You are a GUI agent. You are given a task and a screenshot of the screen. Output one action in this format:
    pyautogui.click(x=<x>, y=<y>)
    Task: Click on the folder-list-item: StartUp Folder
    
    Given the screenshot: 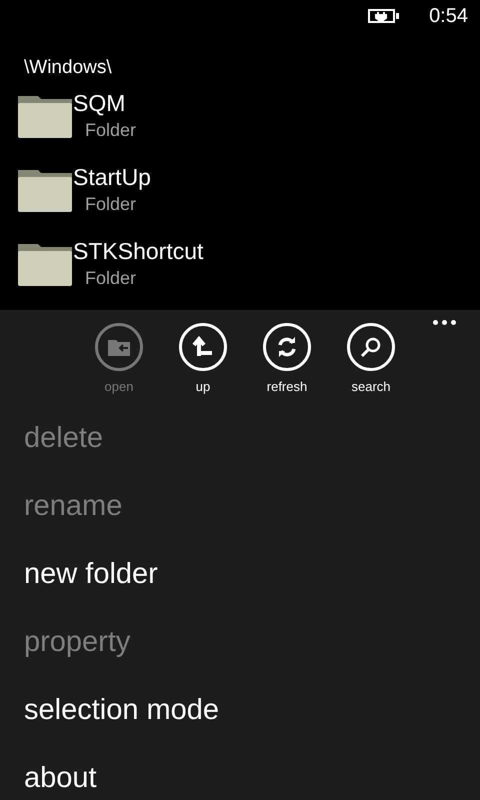 What is the action you would take?
    pyautogui.click(x=240, y=199)
    